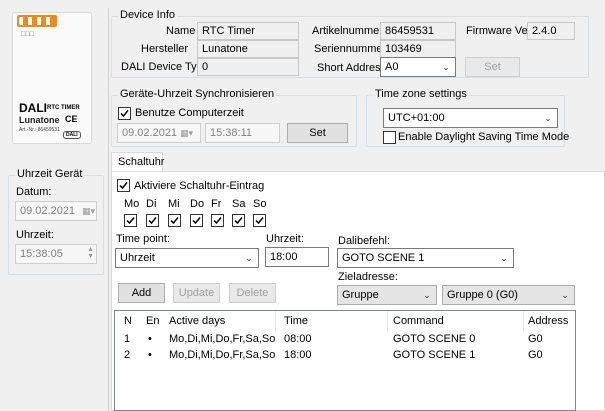 This screenshot has width=605, height=411. Describe the element at coordinates (137, 162) in the screenshot. I see `tab-schaltuhr: Schaltuhr` at that location.